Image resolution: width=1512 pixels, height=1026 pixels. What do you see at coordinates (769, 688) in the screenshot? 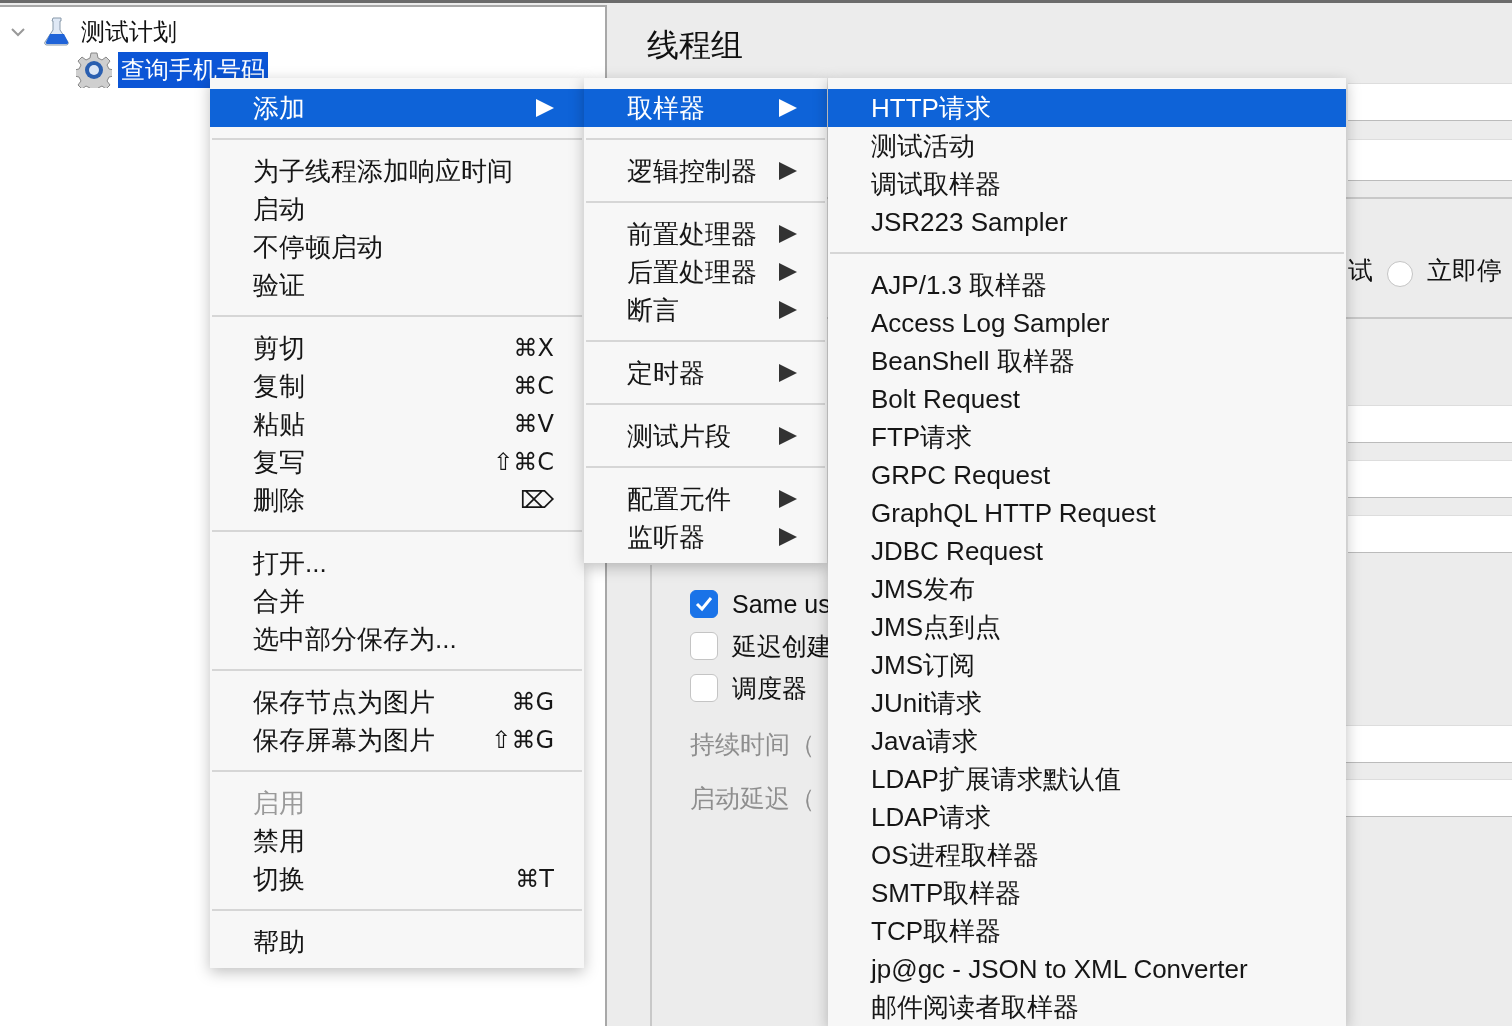
I see `checkbox-label: 调度器` at bounding box center [769, 688].